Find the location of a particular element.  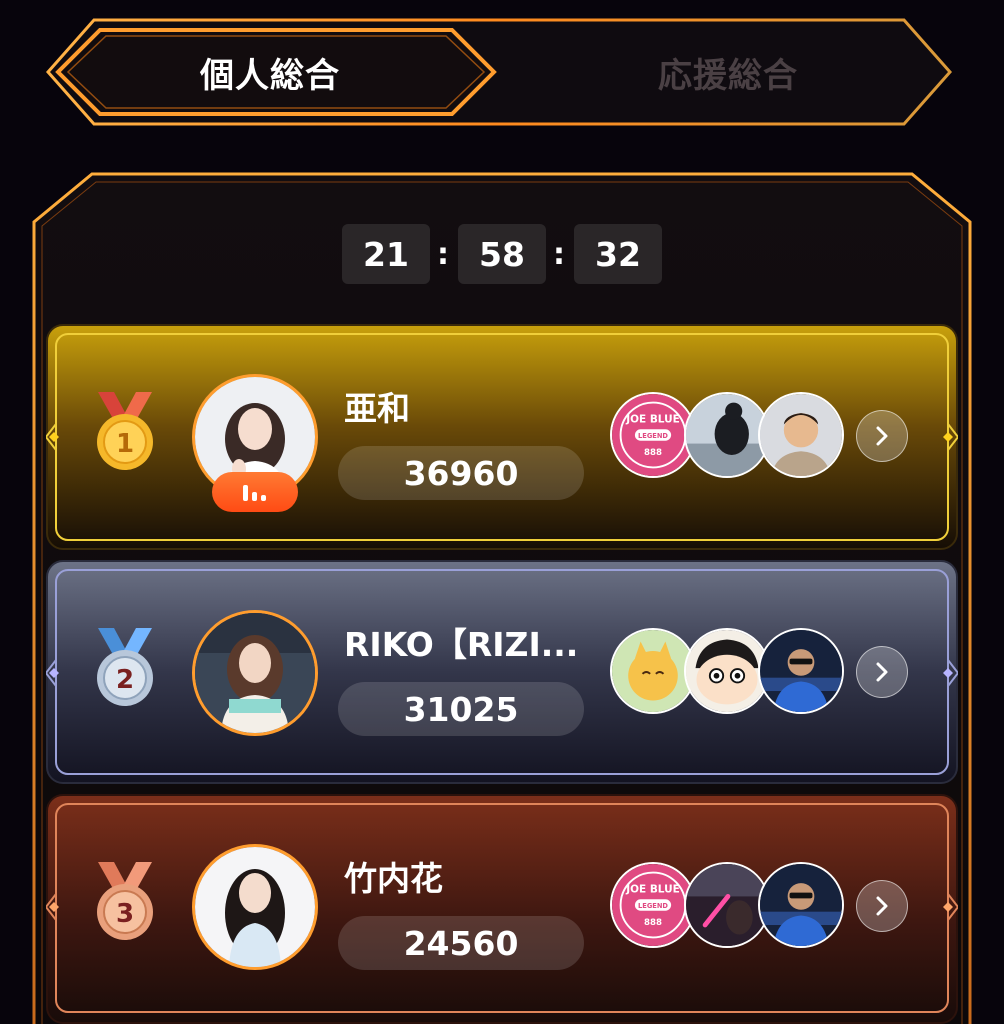

countdown-timer: 21 : 58 : 32 is located at coordinates (502, 254).